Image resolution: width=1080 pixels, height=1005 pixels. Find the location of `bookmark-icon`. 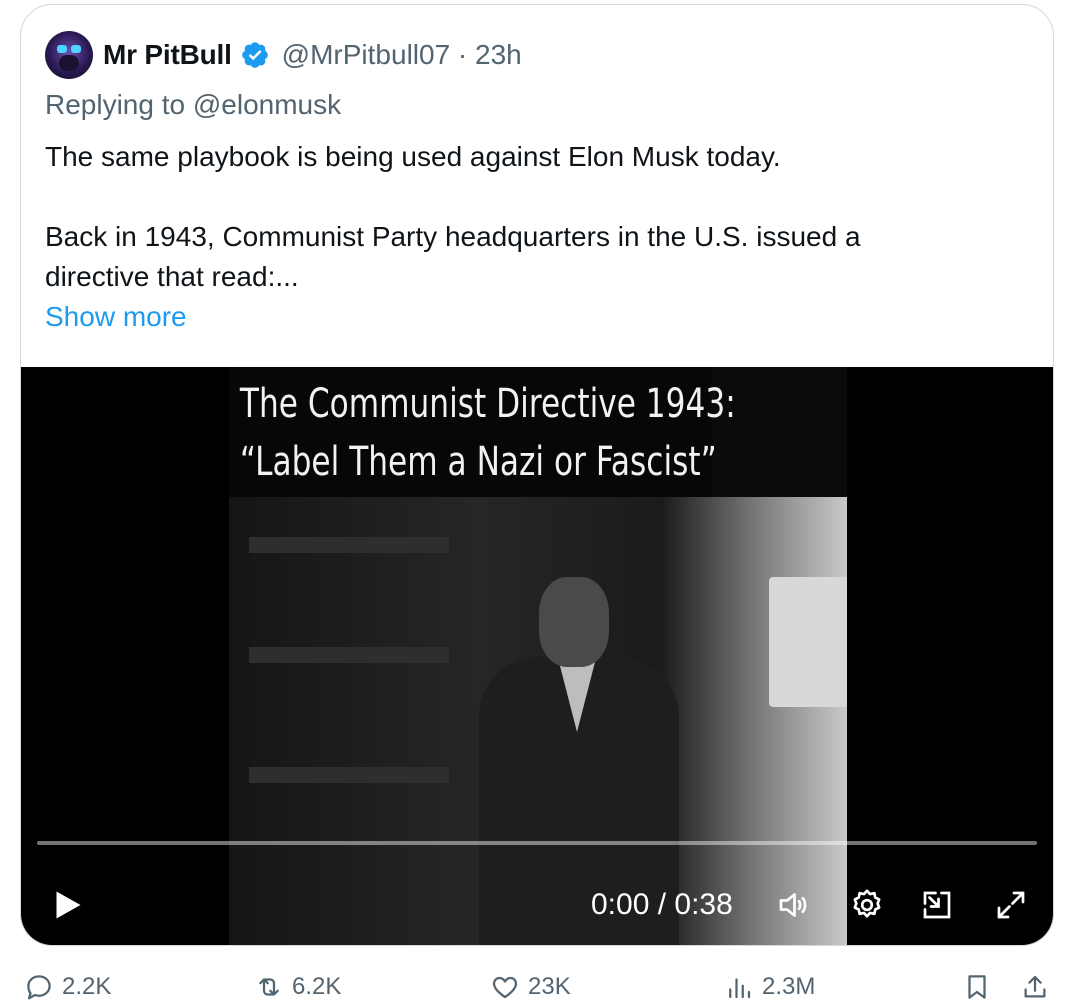

bookmark-icon is located at coordinates (977, 986).